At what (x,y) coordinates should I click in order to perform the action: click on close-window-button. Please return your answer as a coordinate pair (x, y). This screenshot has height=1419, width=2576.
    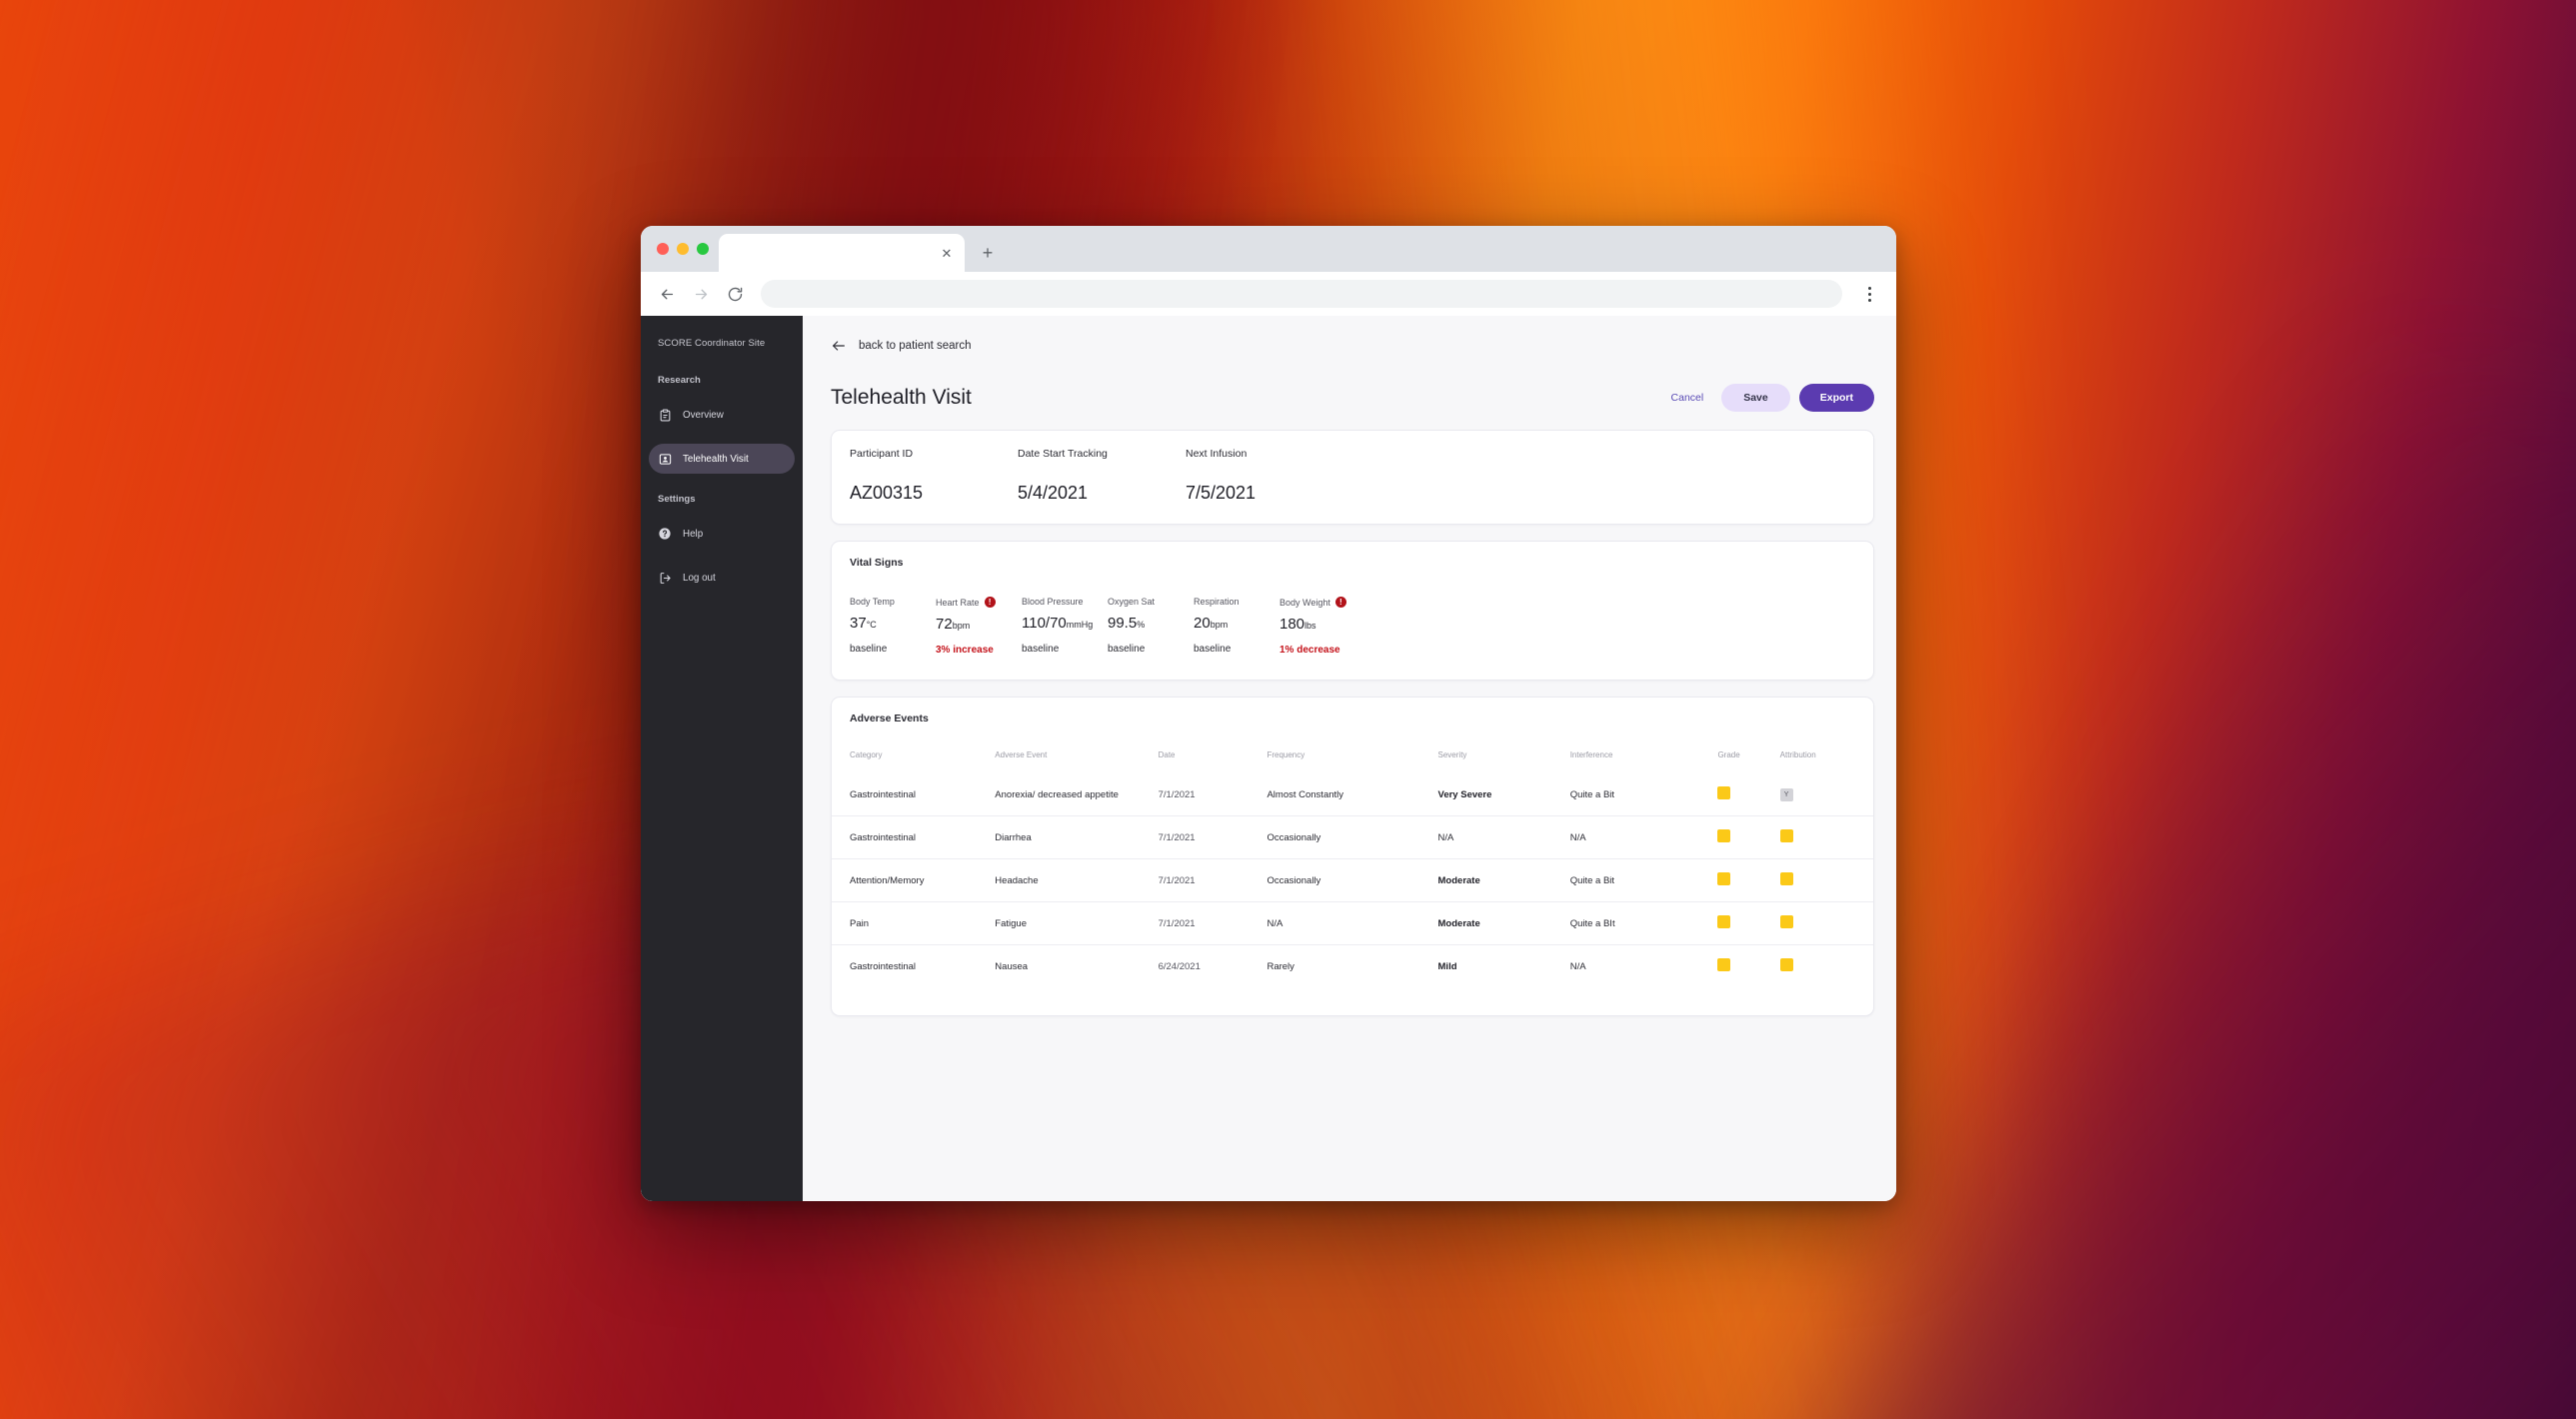
    Looking at the image, I should click on (663, 249).